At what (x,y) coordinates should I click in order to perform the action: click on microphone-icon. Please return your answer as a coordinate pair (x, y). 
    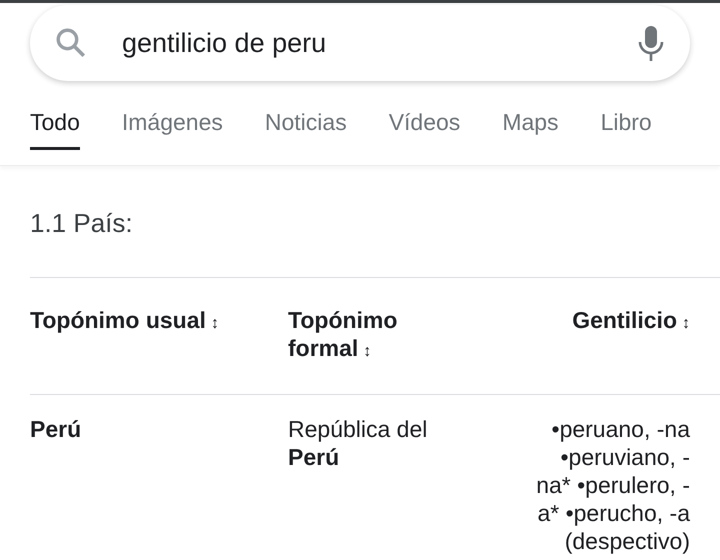
    Looking at the image, I should click on (651, 43).